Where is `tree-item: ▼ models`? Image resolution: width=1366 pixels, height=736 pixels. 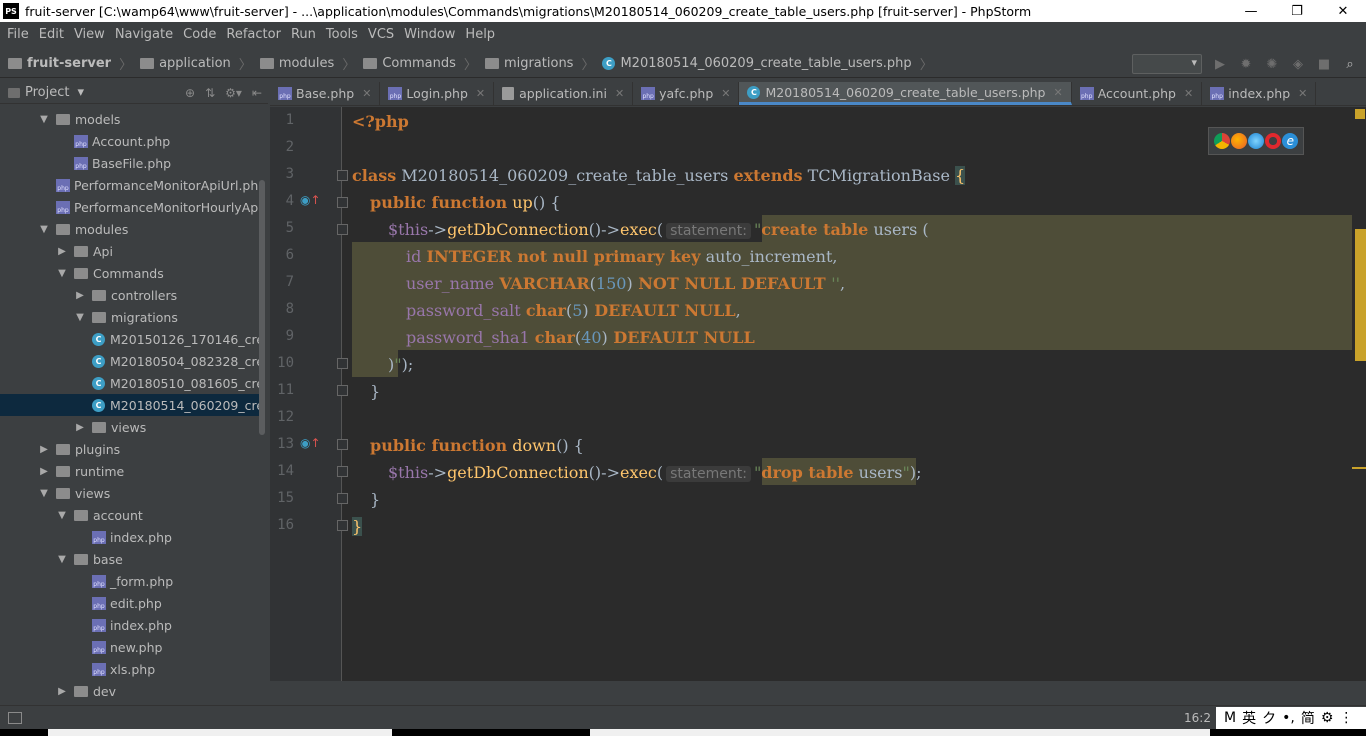 tree-item: ▼ models is located at coordinates (131, 119).